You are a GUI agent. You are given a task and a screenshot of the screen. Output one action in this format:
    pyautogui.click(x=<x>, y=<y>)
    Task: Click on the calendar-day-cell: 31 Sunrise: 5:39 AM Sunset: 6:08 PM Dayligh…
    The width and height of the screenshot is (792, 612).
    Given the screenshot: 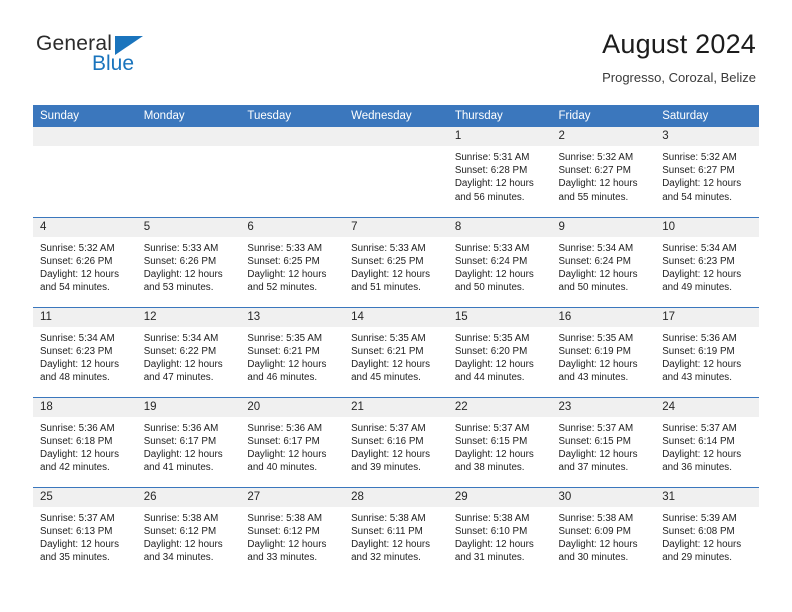 What is the action you would take?
    pyautogui.click(x=707, y=531)
    